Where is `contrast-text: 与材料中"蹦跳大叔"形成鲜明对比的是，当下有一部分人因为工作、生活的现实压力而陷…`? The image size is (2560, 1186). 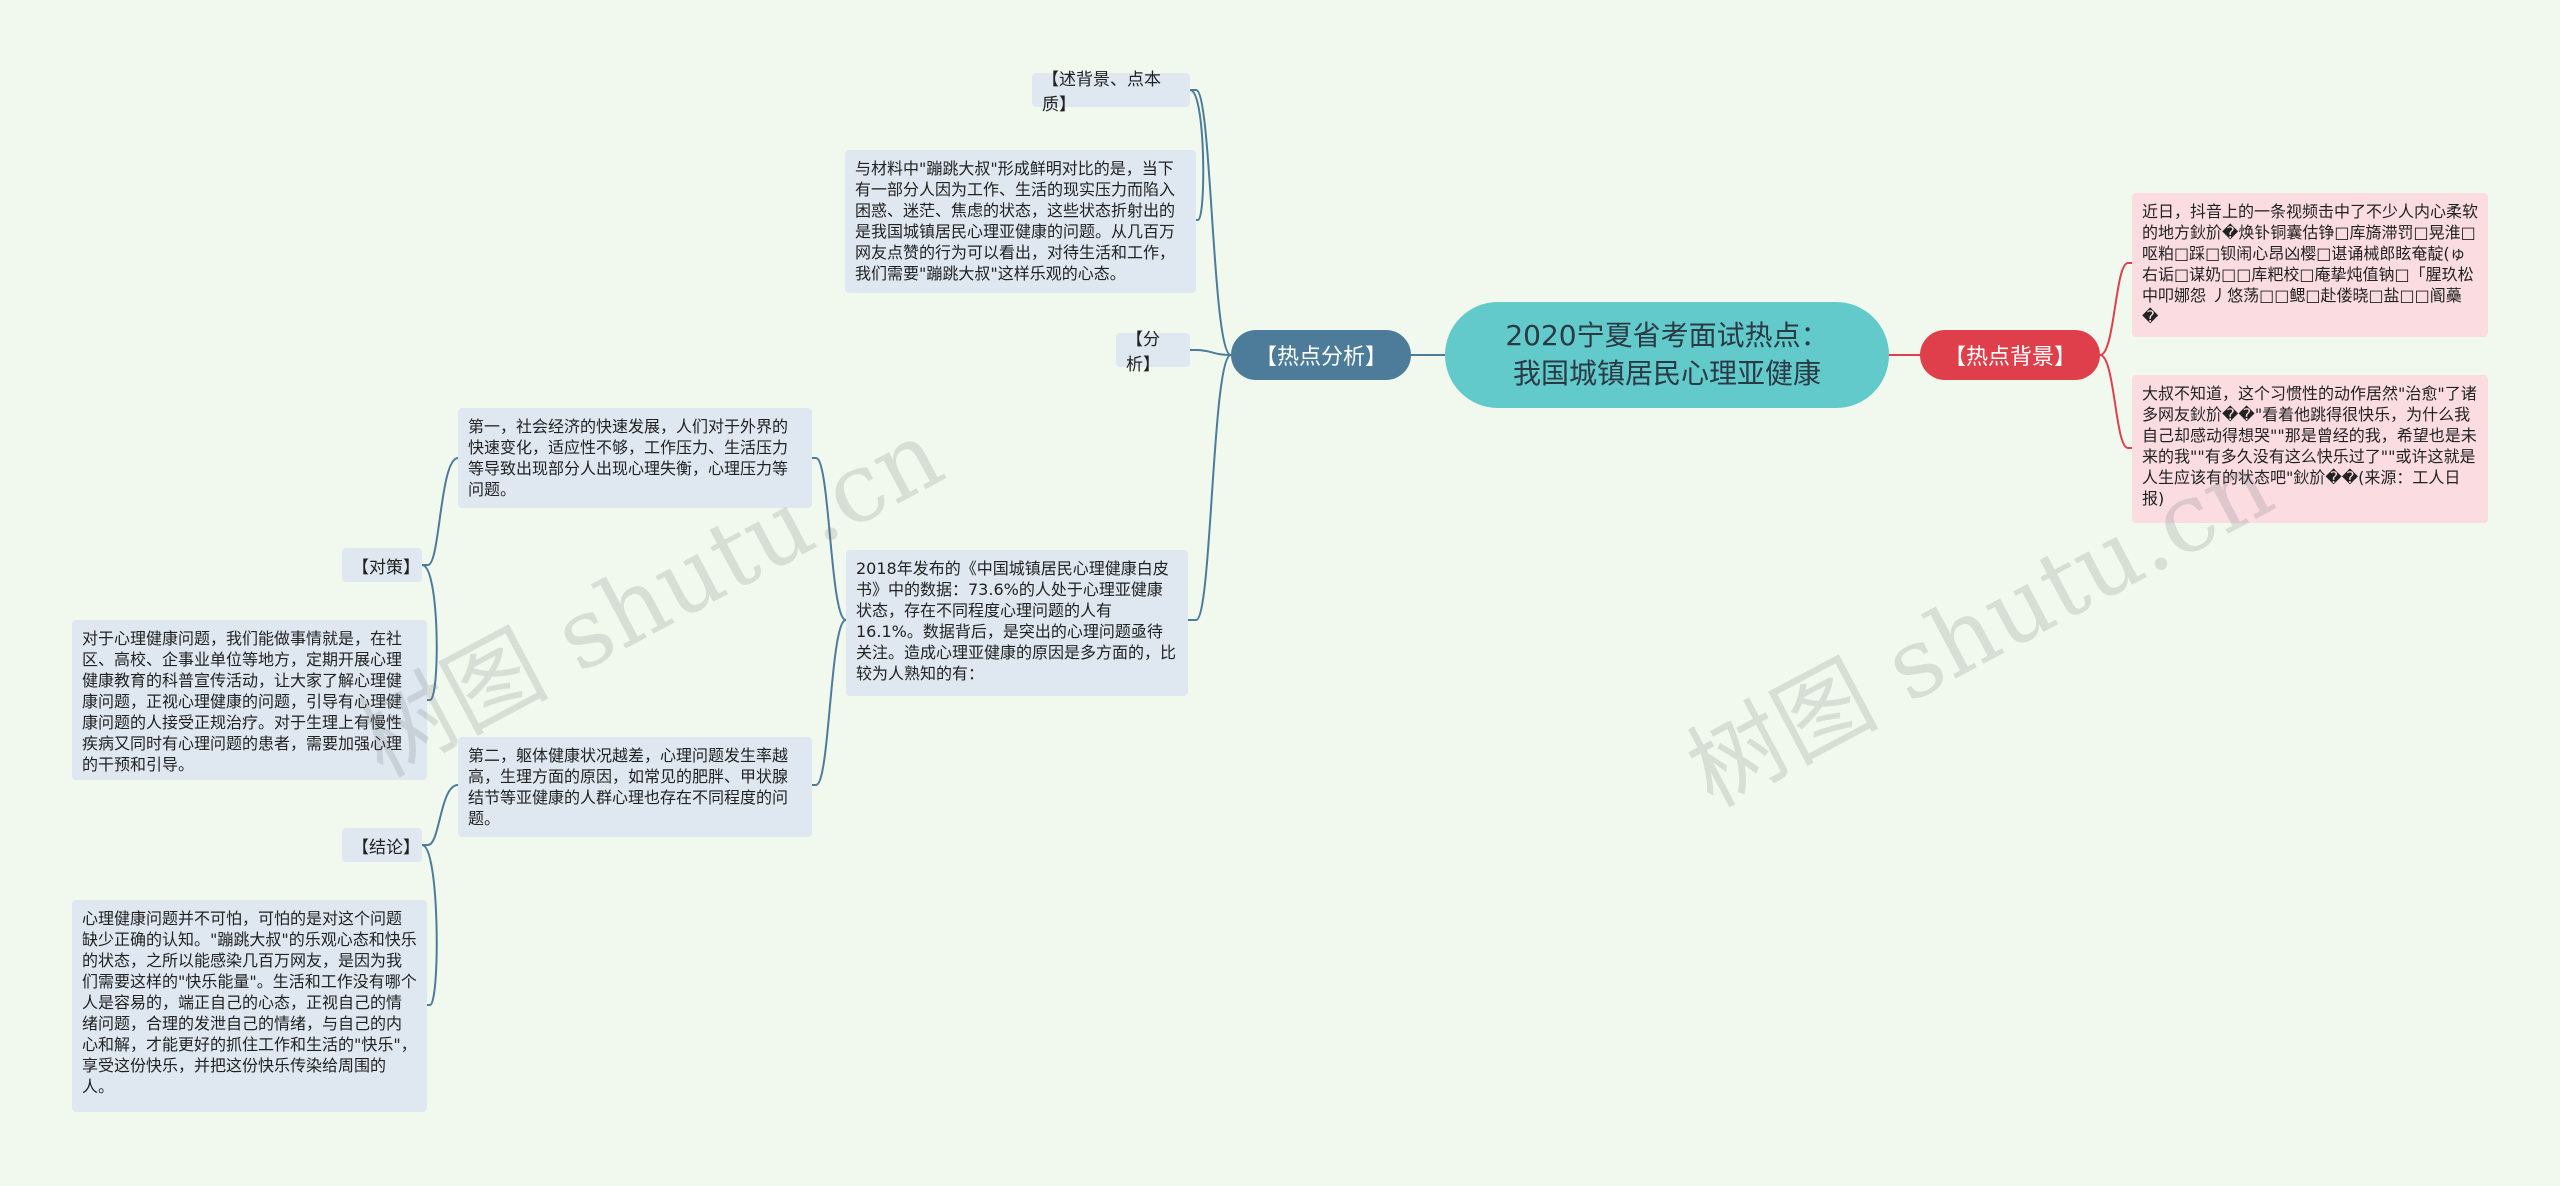
contrast-text: 与材料中"蹦跳大叔"形成鲜明对比的是，当下有一部分人因为工作、生活的现实压力而陷… is located at coordinates (1015, 221).